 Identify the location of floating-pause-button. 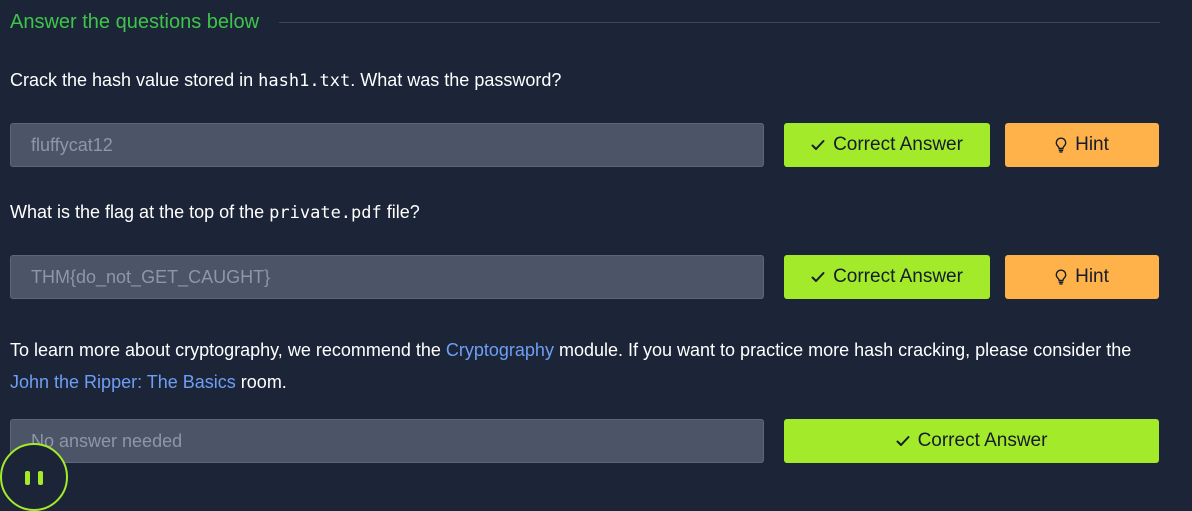
(34, 477).